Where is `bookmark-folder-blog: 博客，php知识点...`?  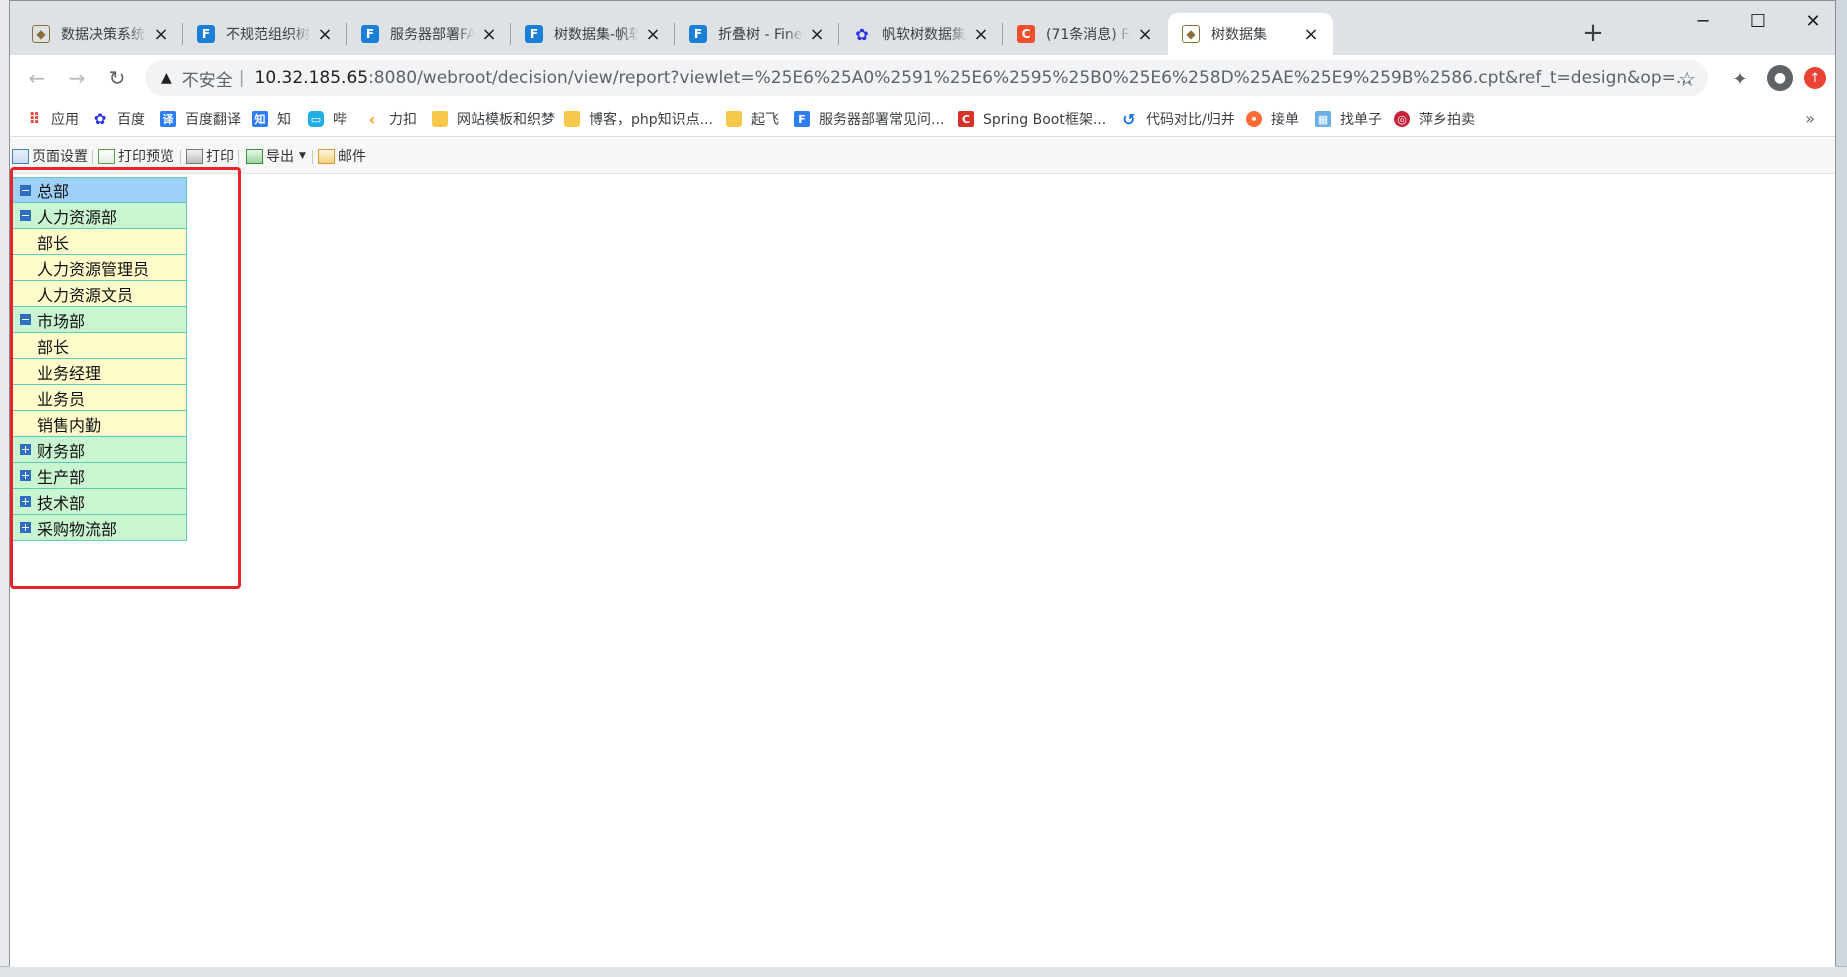
bookmark-folder-blog: 博客，php知识点... is located at coordinates (638, 119).